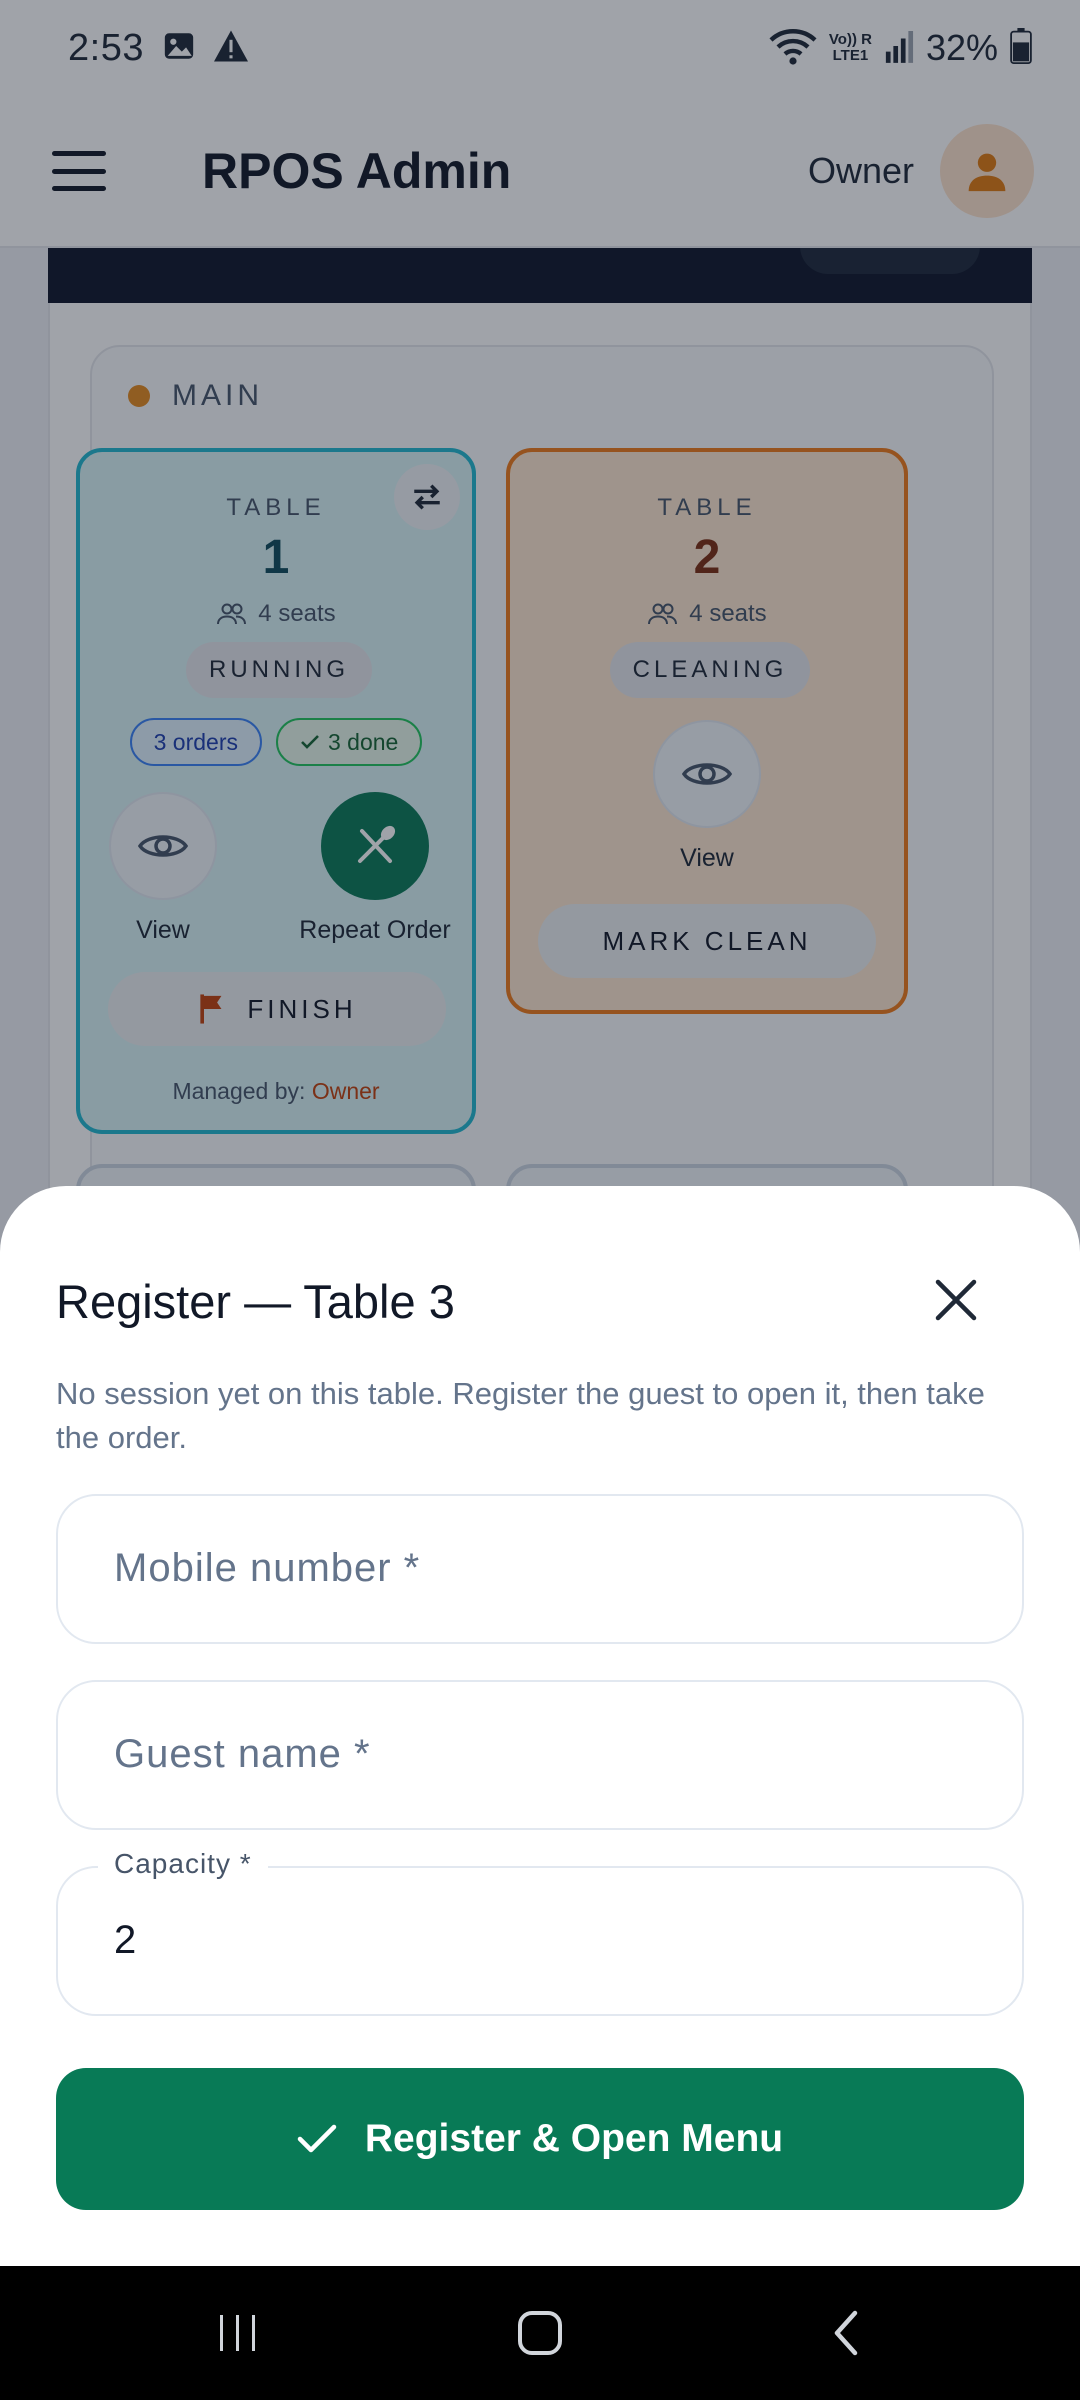  I want to click on capacity-label: Capacity *, so click(183, 1864).